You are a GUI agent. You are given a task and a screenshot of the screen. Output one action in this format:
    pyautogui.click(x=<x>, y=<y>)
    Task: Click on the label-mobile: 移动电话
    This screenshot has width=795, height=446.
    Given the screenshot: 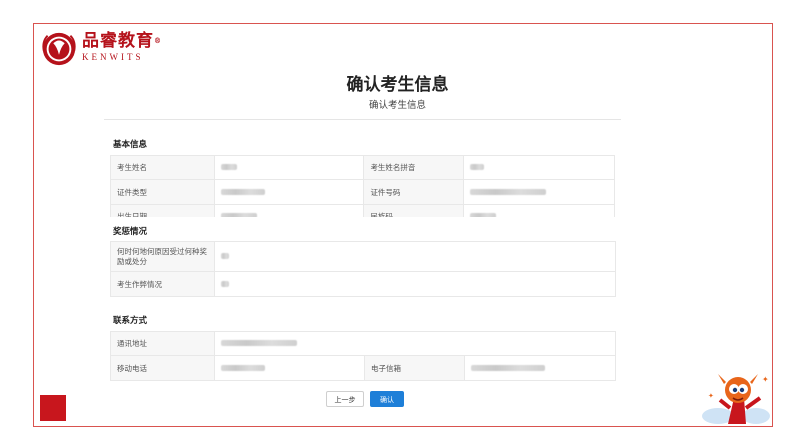 What is the action you would take?
    pyautogui.click(x=162, y=368)
    